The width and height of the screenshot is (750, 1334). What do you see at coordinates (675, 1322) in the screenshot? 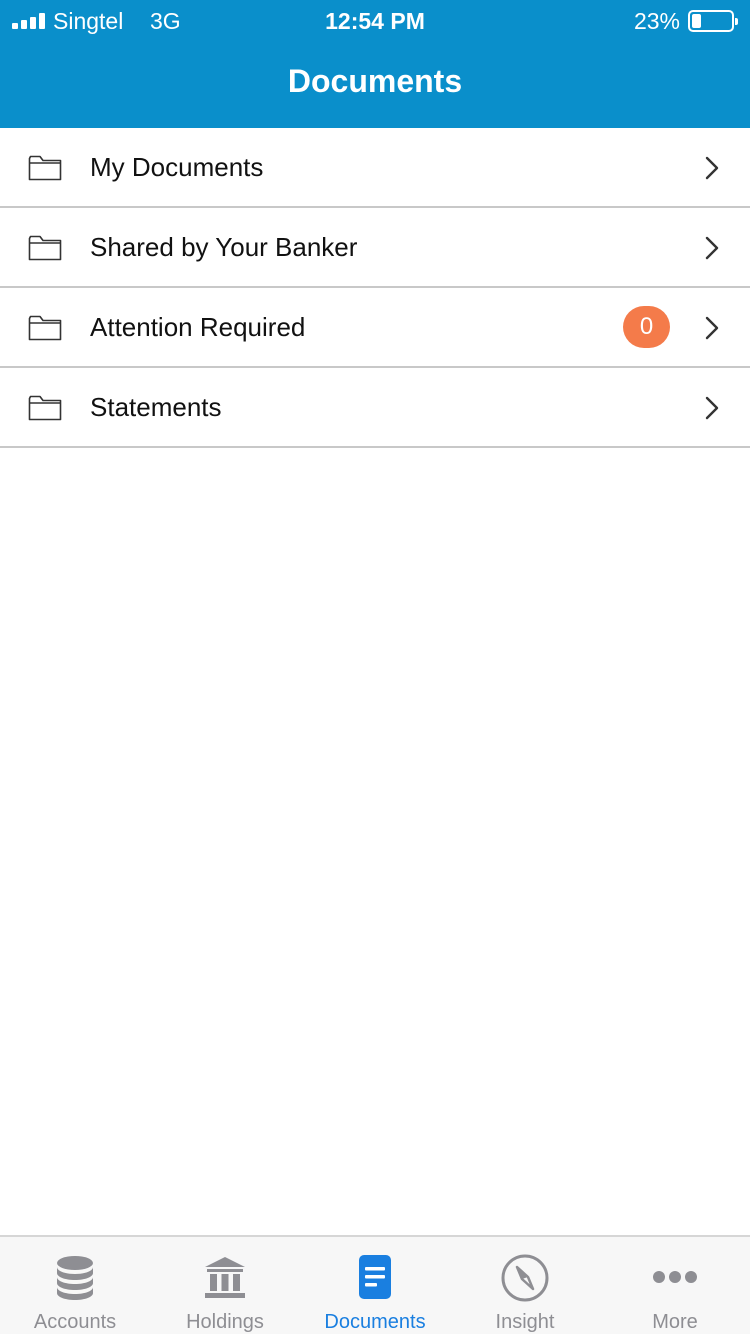
I see `tab-label: More` at bounding box center [675, 1322].